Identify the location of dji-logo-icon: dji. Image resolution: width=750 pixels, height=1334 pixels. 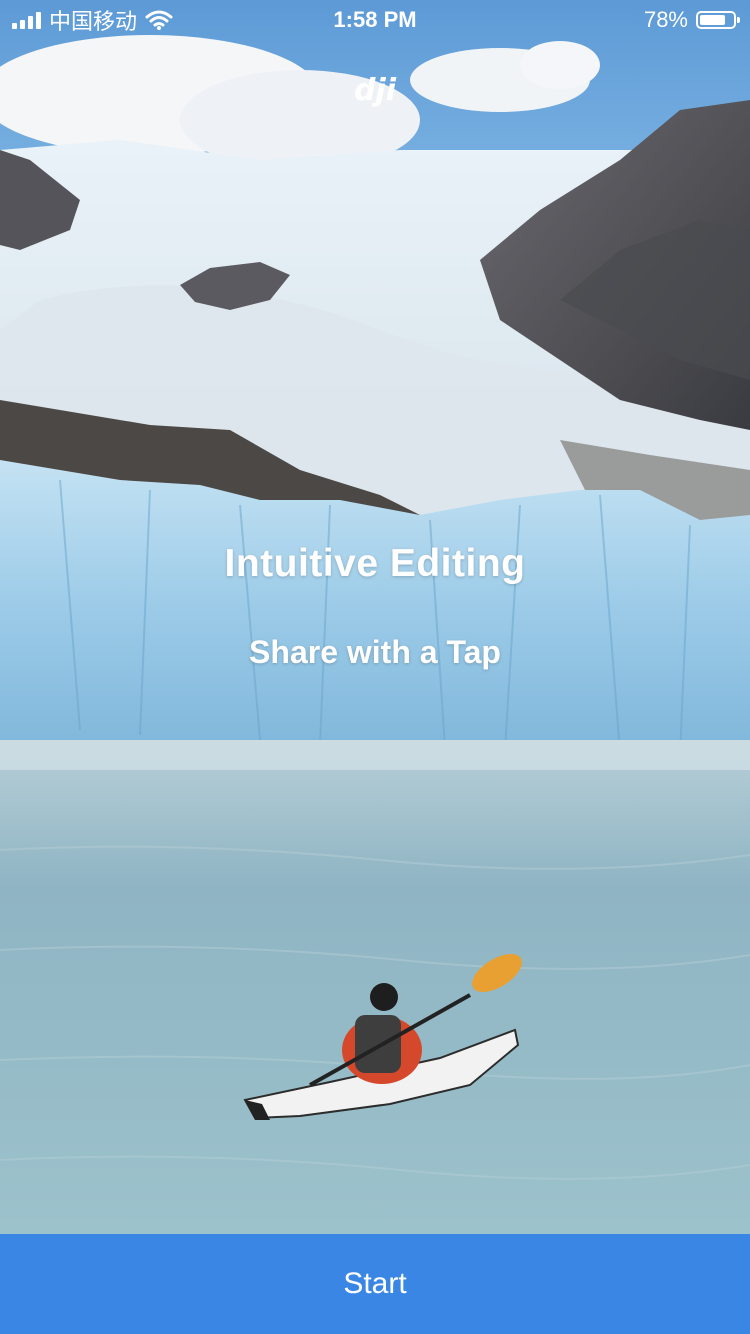
(375, 90).